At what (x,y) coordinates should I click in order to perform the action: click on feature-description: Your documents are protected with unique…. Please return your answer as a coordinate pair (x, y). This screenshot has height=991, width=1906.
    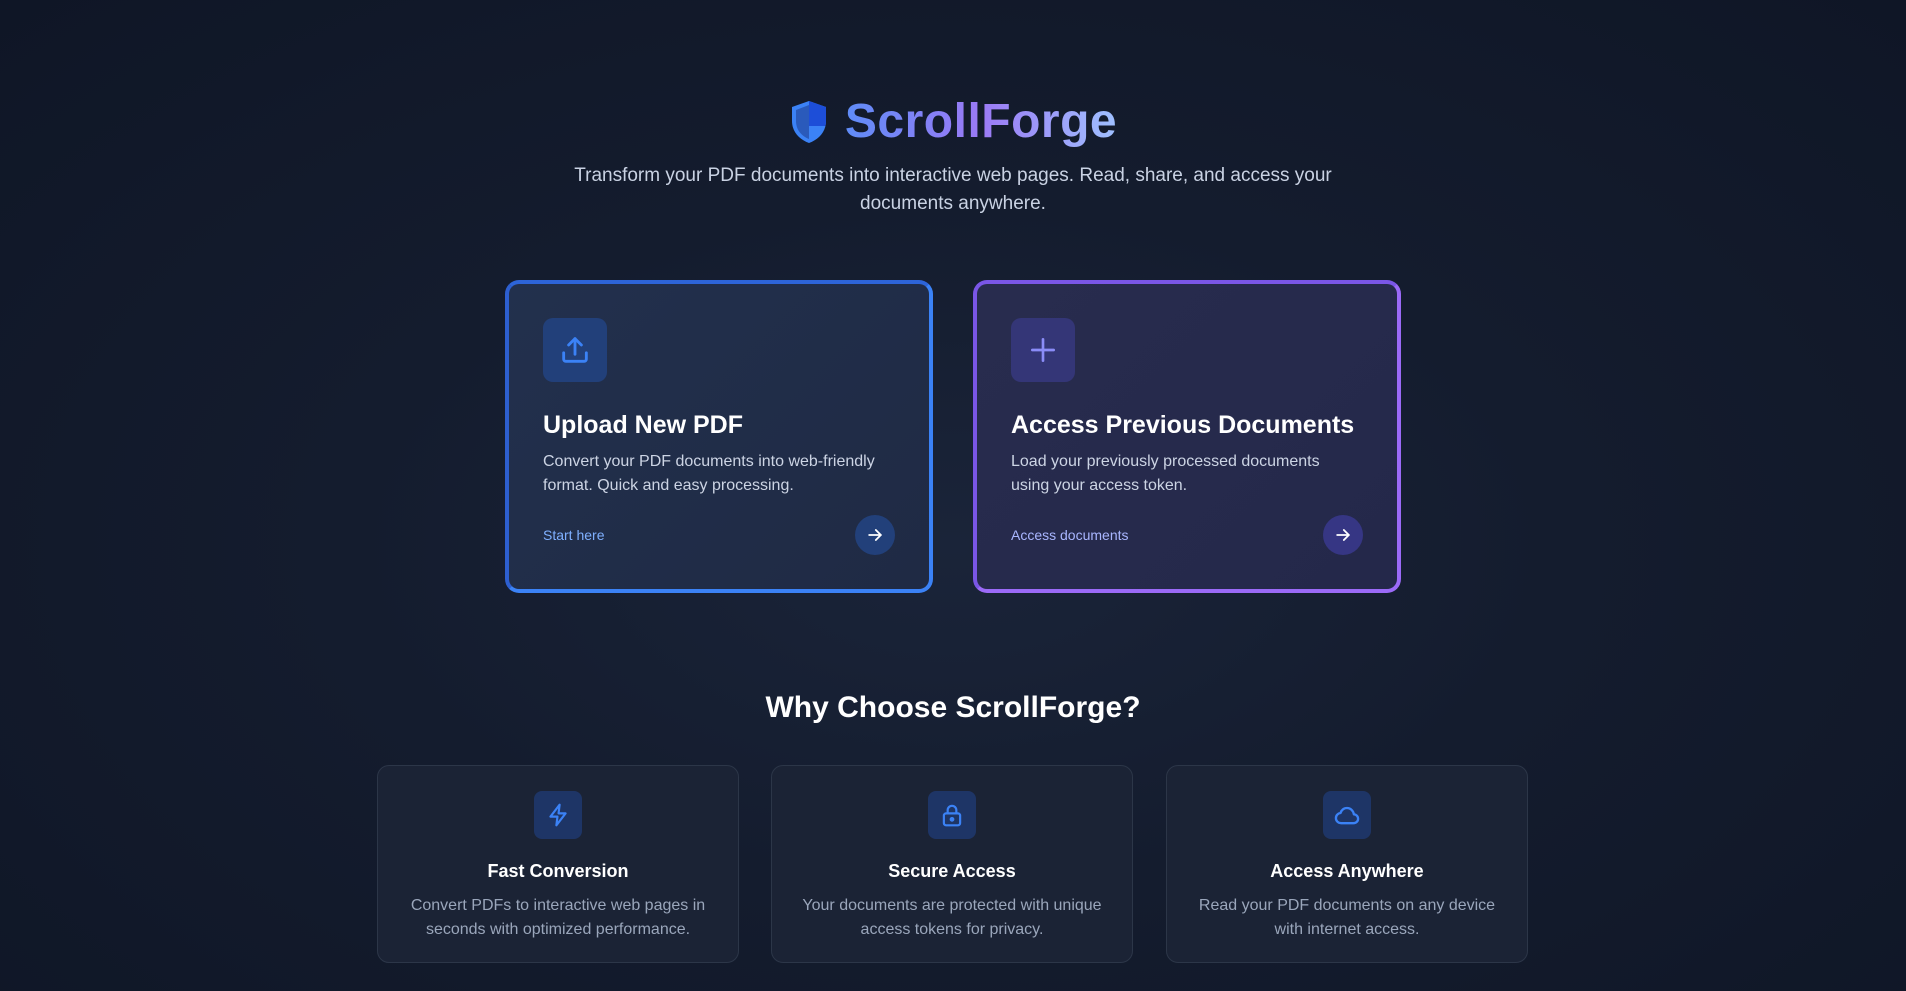
    Looking at the image, I should click on (952, 917).